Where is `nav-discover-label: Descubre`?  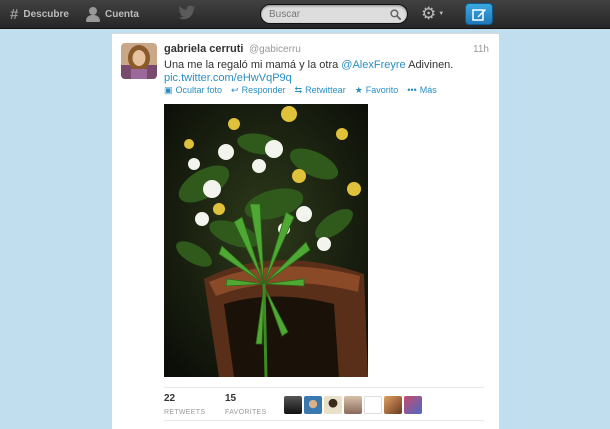 nav-discover-label: Descubre is located at coordinates (46, 14).